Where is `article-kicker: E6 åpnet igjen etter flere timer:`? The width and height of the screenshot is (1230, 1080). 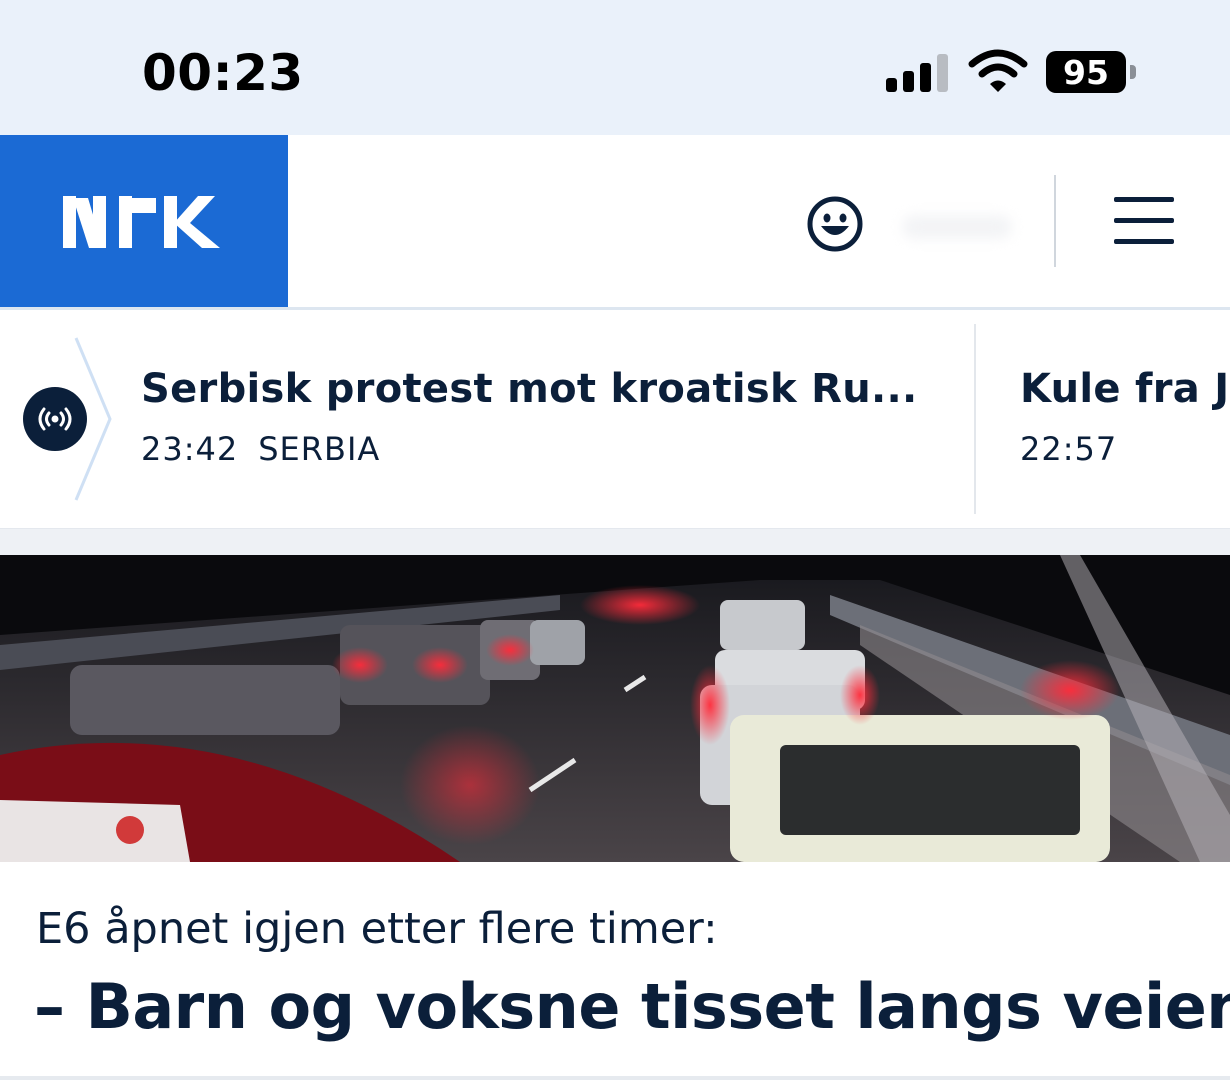 article-kicker: E6 åpnet igjen etter flere timer: is located at coordinates (377, 929).